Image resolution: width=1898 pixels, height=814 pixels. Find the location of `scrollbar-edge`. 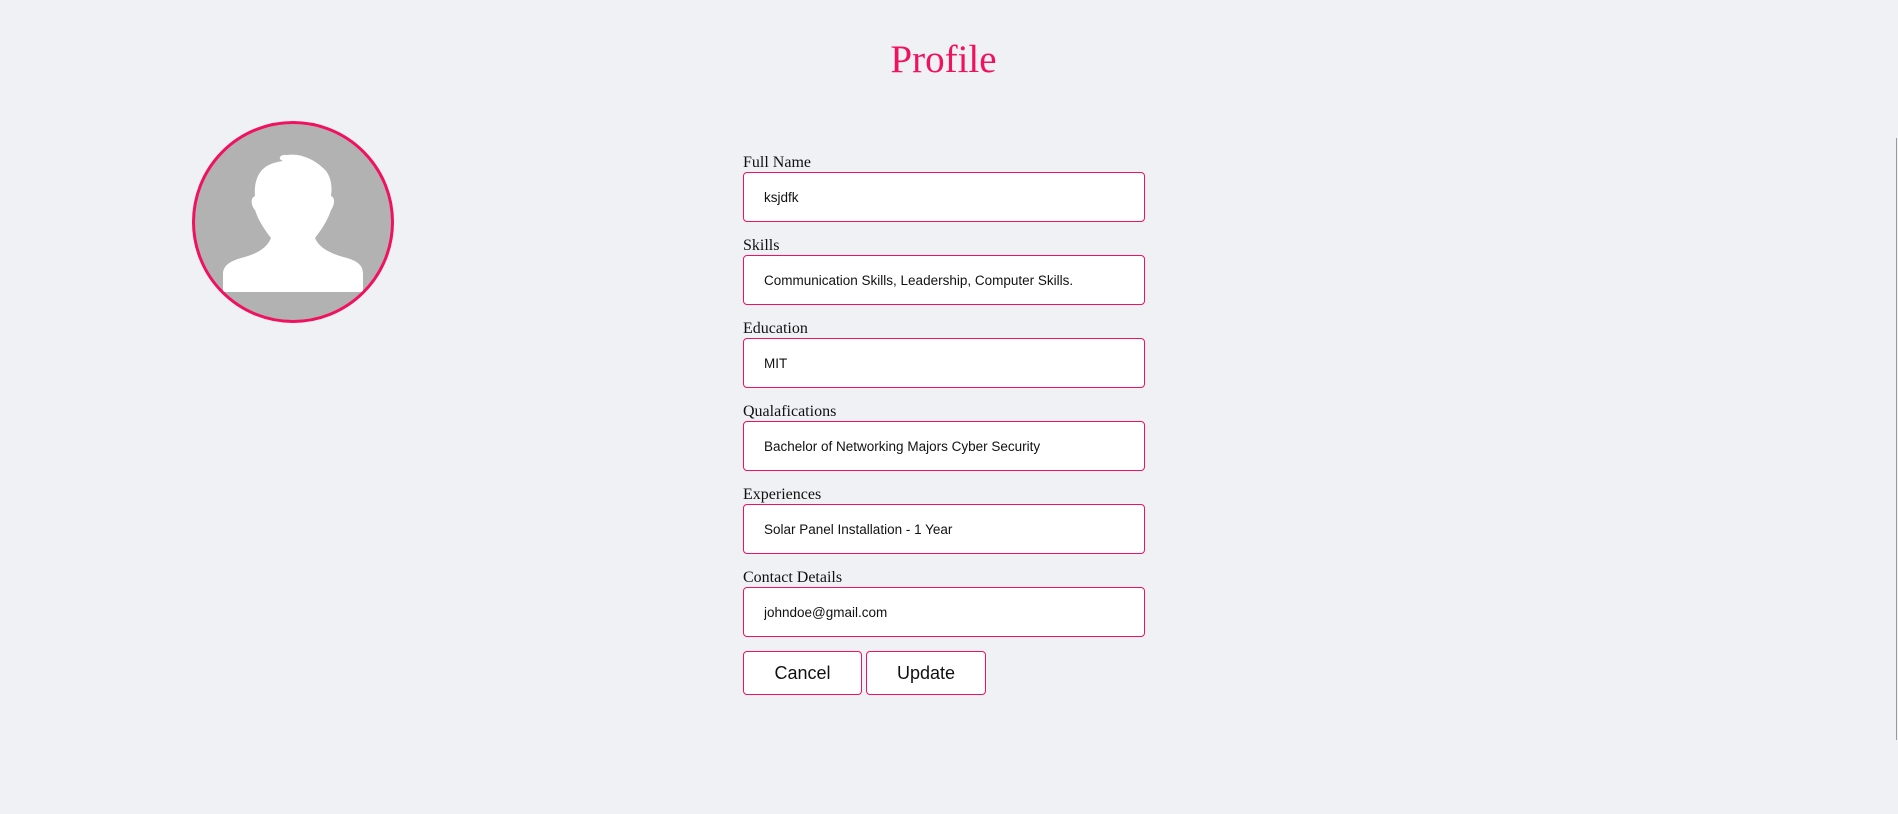

scrollbar-edge is located at coordinates (1896, 439).